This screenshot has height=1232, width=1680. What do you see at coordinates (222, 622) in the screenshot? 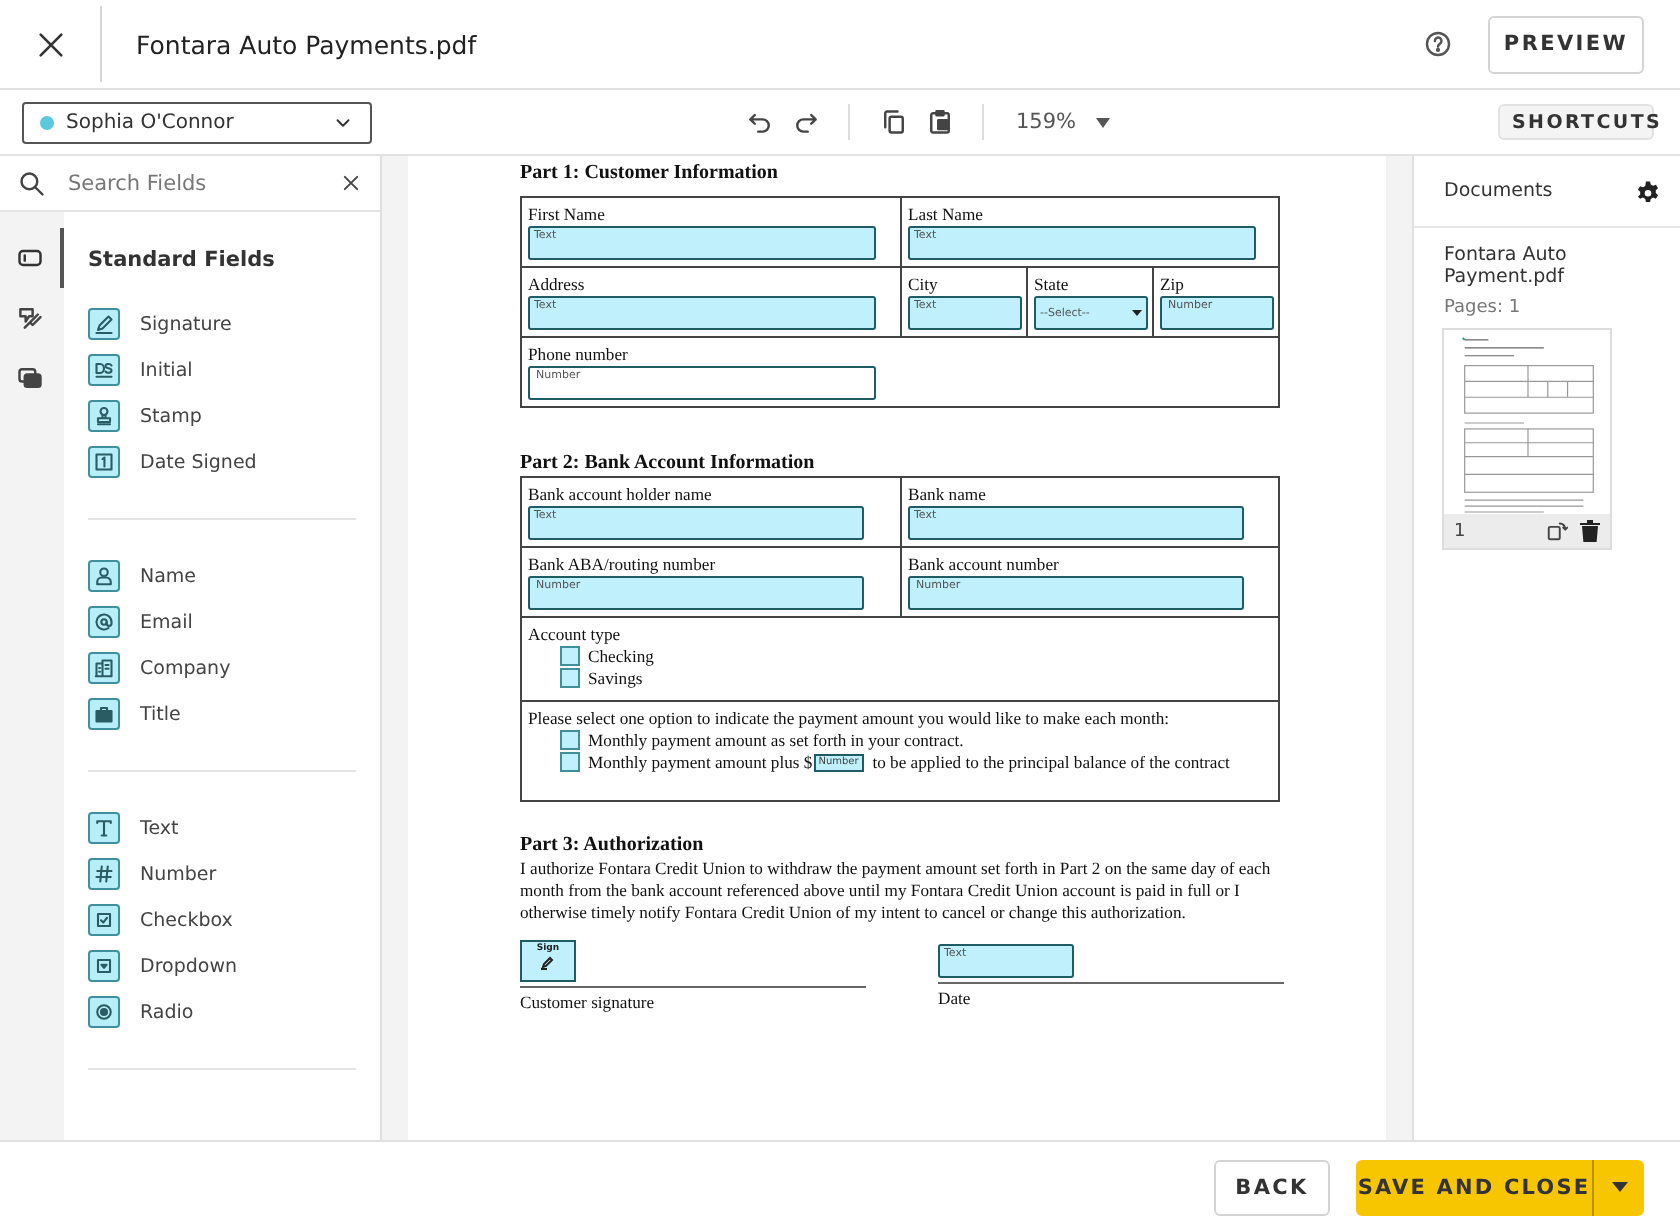
I see `field-type-item: Email` at bounding box center [222, 622].